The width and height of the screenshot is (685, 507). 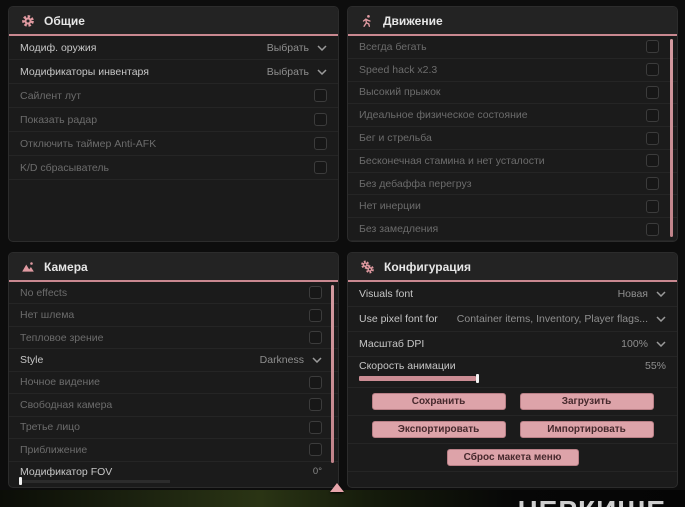 I want to click on setting-row: Идеальное физическое состояние, so click(x=512, y=116).